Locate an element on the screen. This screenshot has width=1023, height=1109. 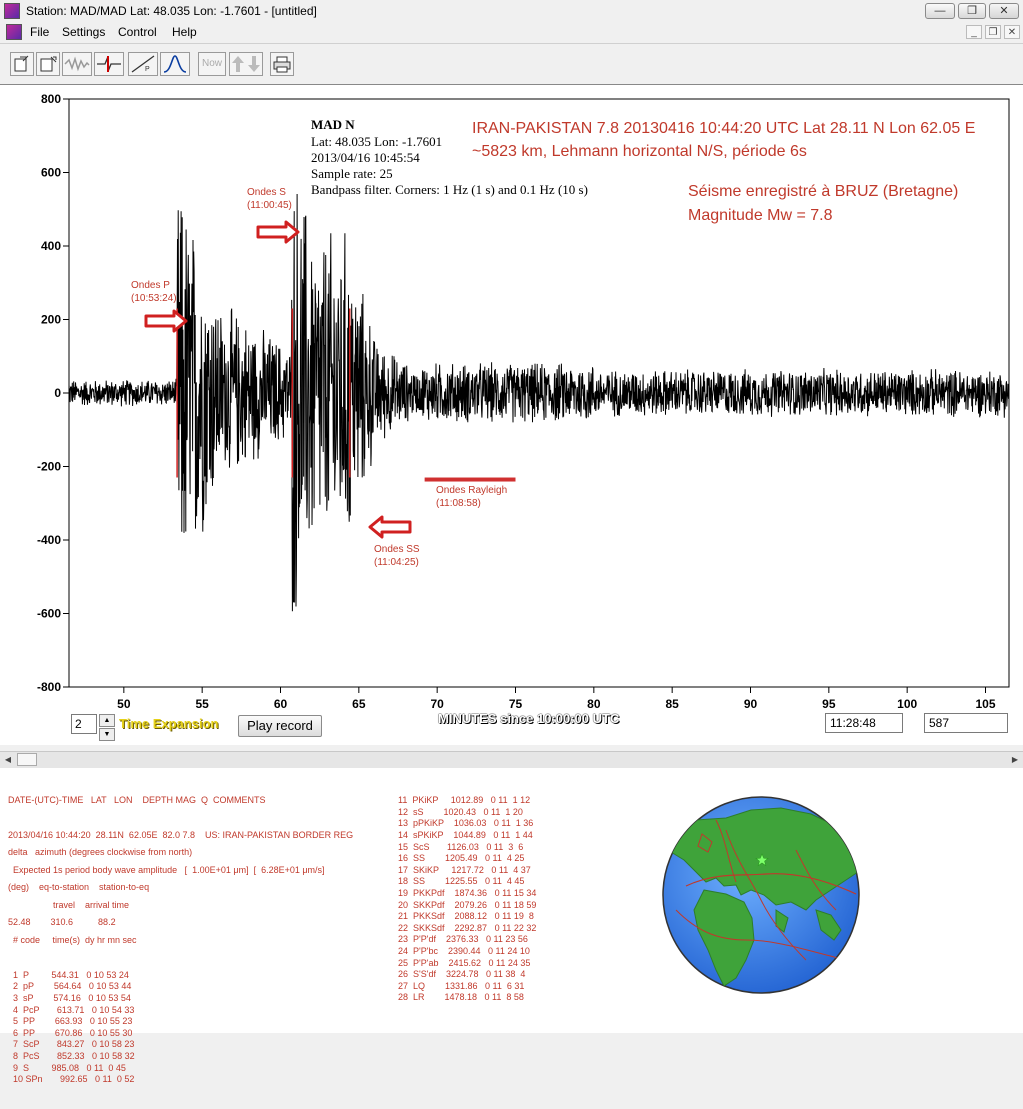
y-tick-label: -800 is located at coordinates (49, 687).